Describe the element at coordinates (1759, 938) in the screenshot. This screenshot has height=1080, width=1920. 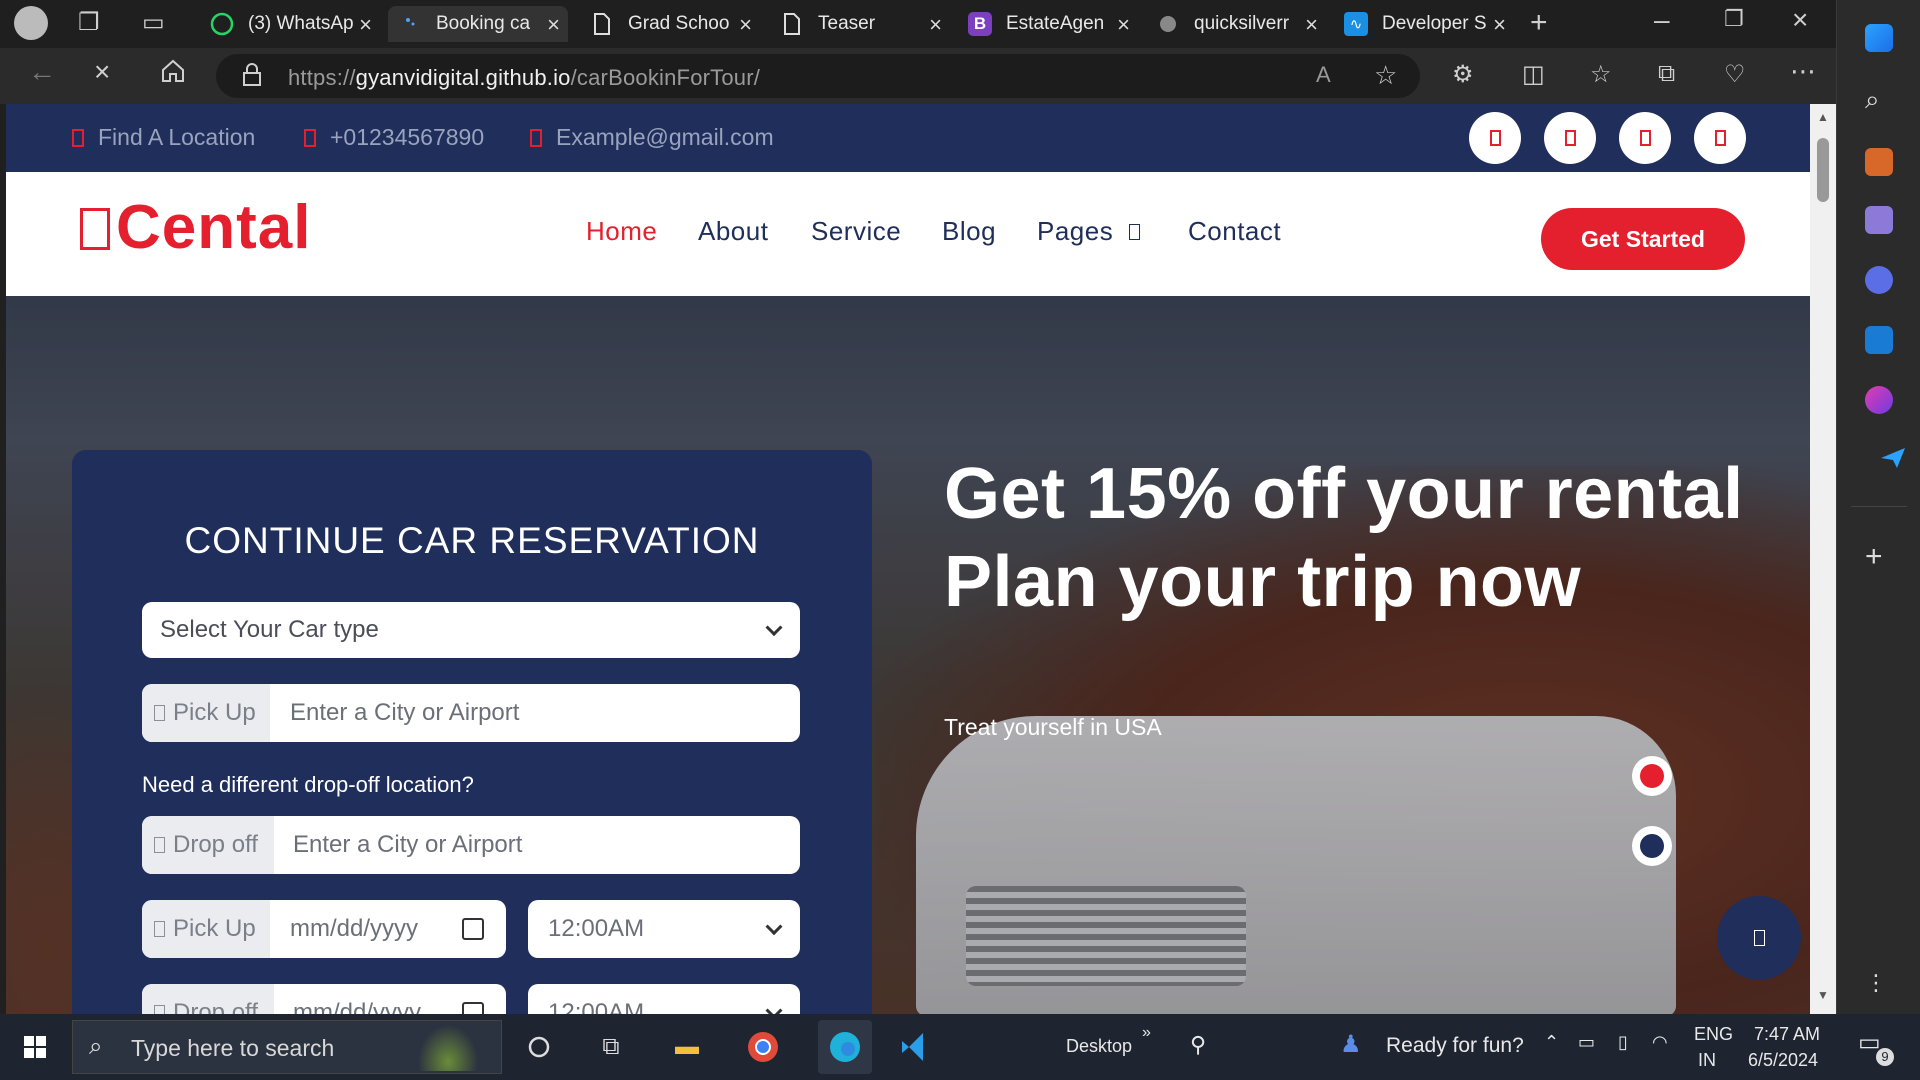
I see `back-to-top-button` at that location.